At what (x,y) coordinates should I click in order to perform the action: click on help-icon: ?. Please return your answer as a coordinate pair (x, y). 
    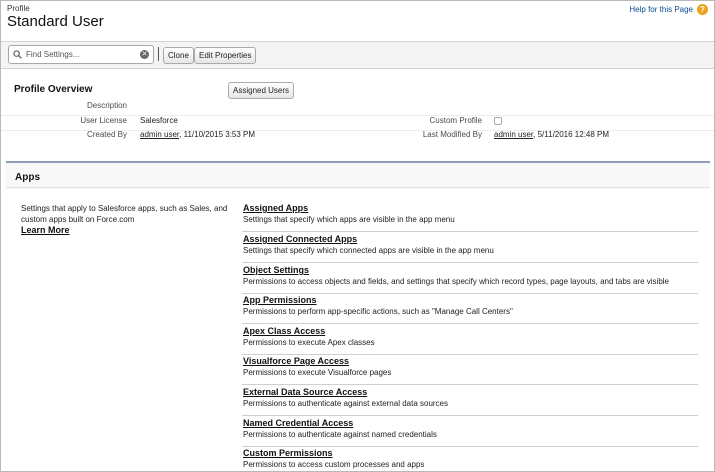
    Looking at the image, I should click on (702, 9).